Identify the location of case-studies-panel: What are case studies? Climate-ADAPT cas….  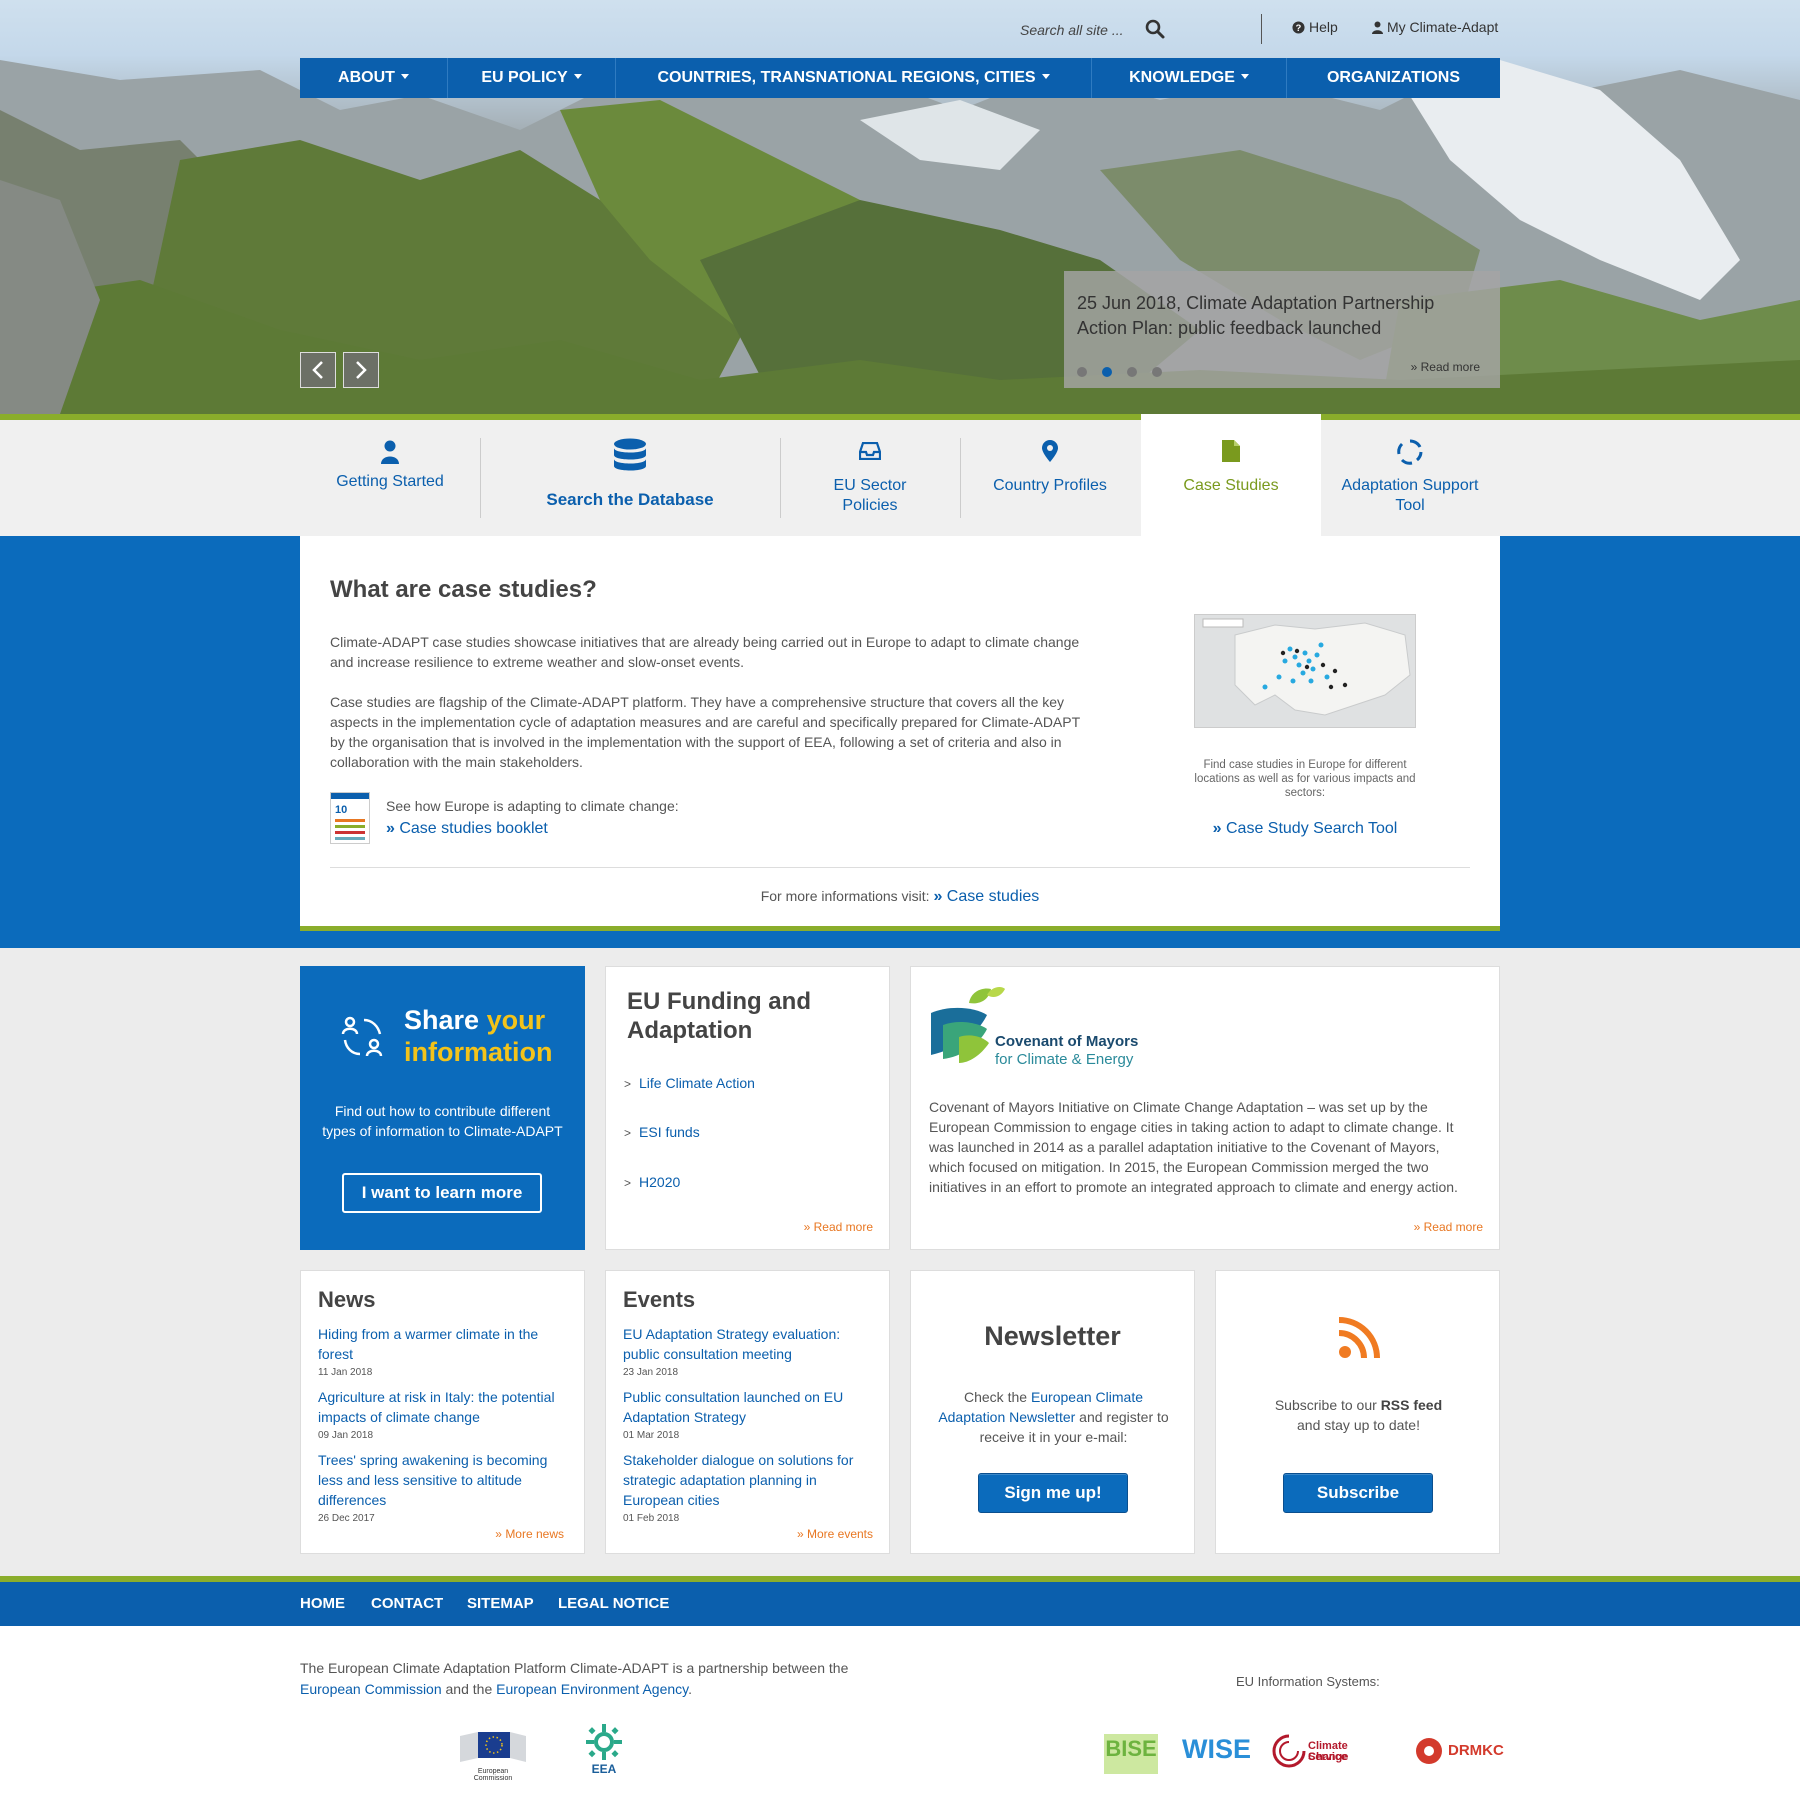
(900, 731).